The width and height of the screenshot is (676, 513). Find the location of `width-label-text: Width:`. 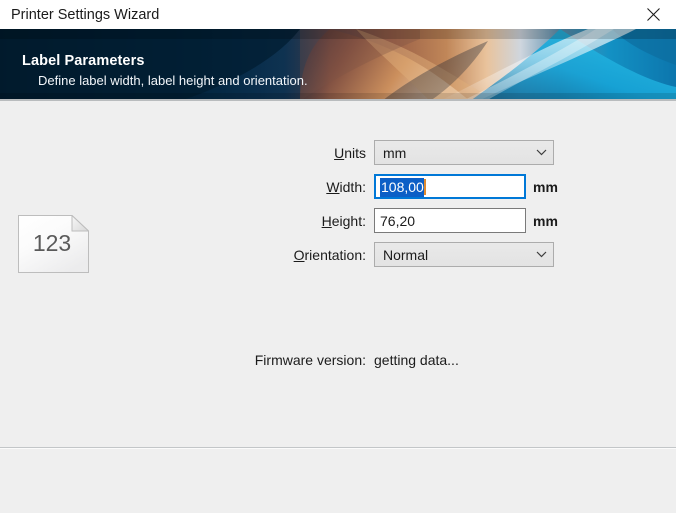

width-label-text: Width: is located at coordinates (346, 187).